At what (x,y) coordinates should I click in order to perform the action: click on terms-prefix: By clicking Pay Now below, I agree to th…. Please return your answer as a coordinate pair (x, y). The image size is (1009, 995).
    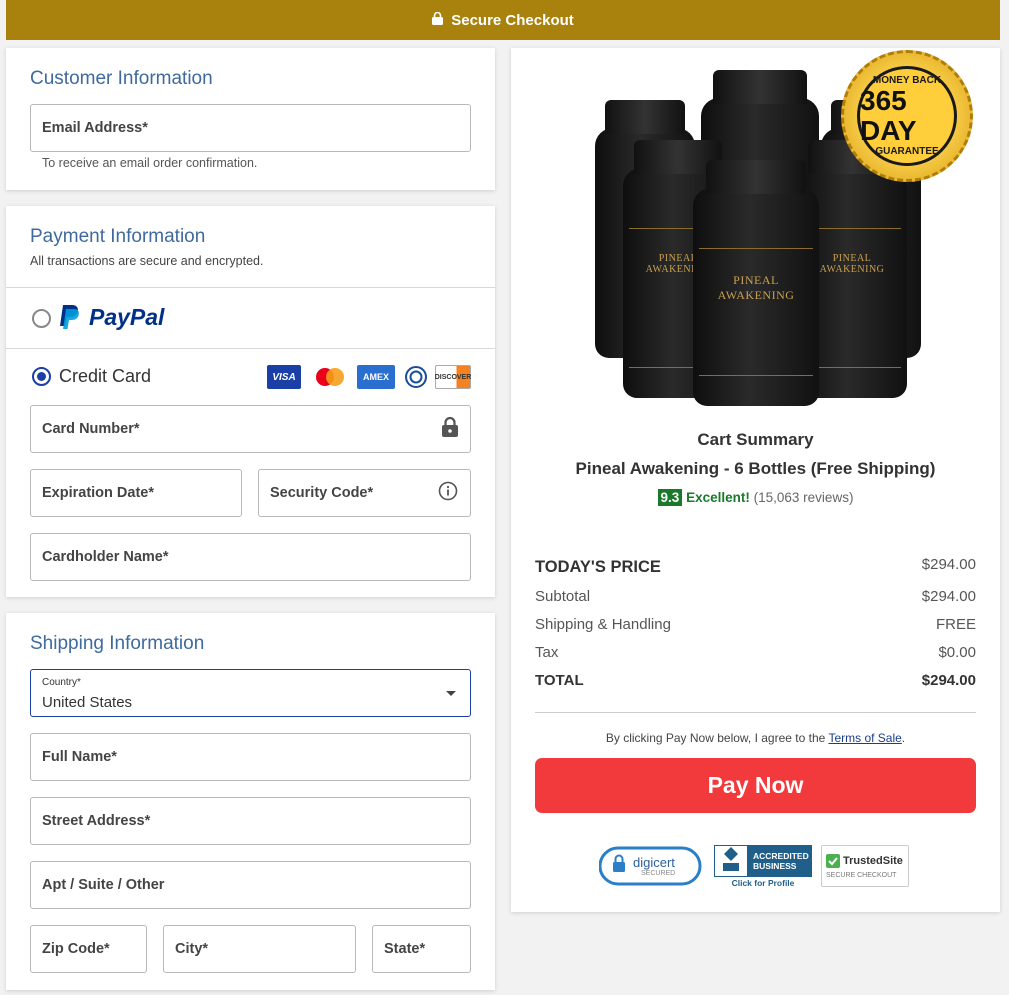
    Looking at the image, I should click on (715, 738).